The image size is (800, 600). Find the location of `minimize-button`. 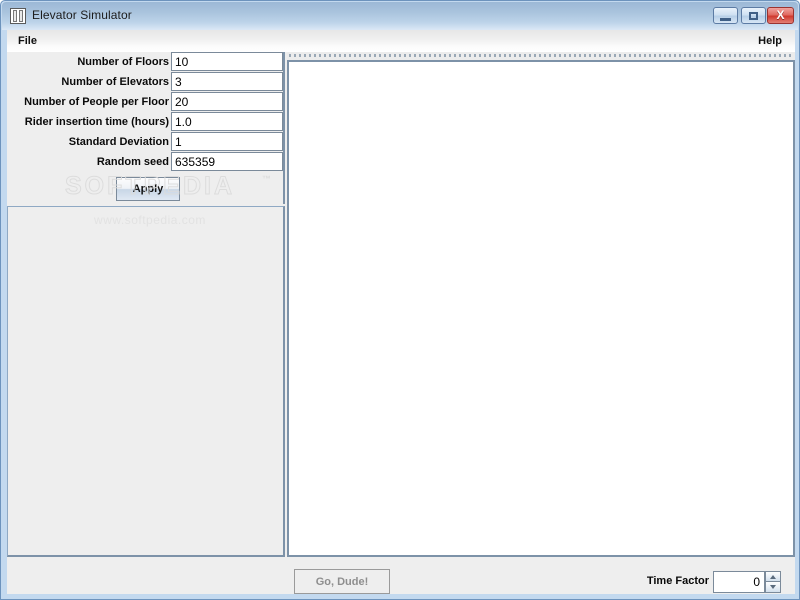

minimize-button is located at coordinates (725, 15).